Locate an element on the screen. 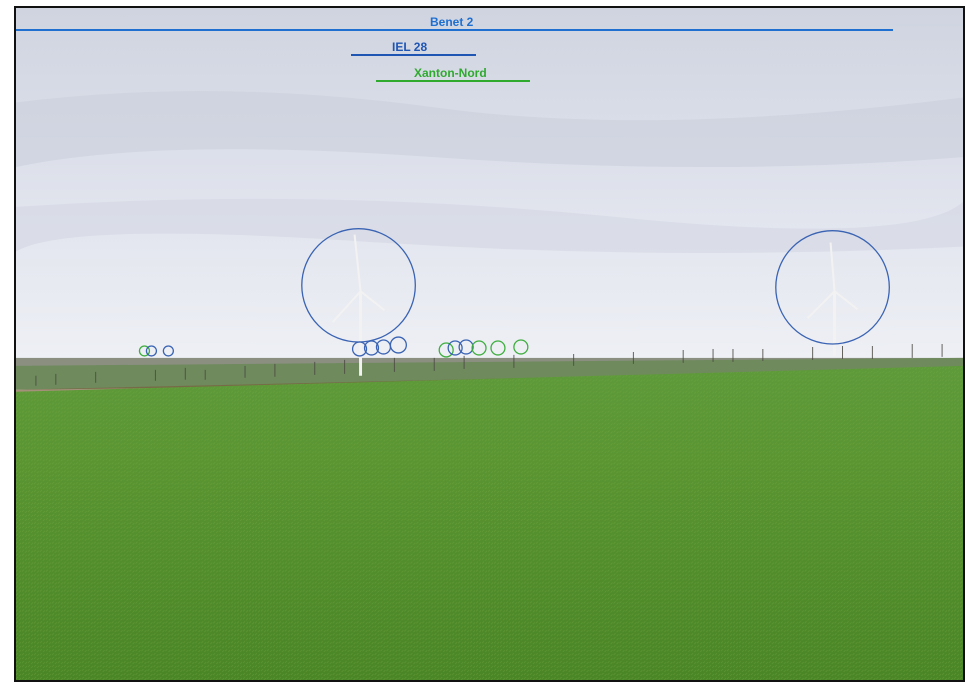  annotation-label-iel-28: IEL 28 is located at coordinates (410, 47).